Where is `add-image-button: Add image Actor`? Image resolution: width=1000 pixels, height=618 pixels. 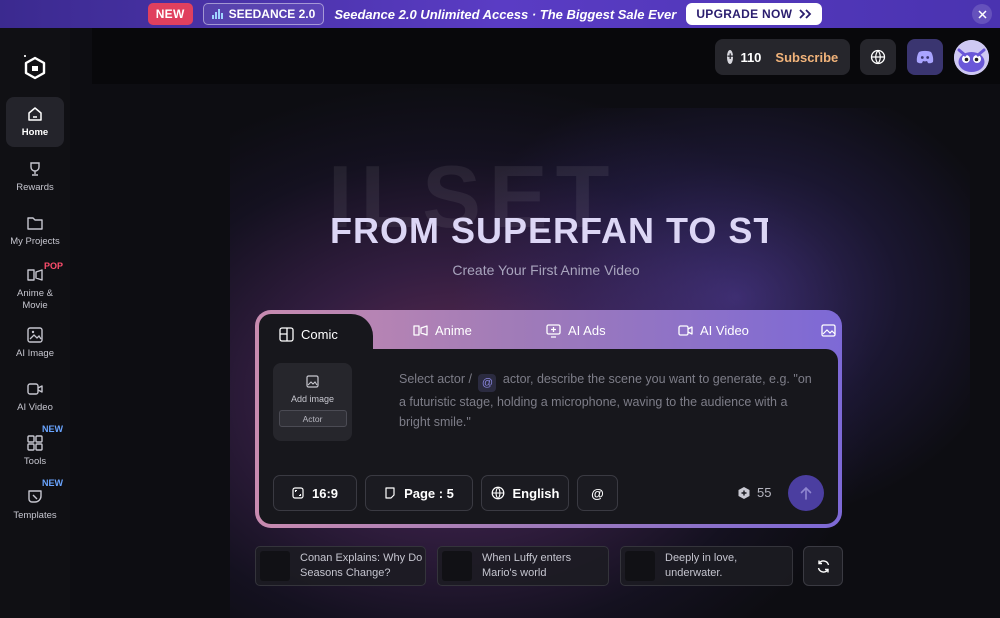 add-image-button: Add image Actor is located at coordinates (312, 402).